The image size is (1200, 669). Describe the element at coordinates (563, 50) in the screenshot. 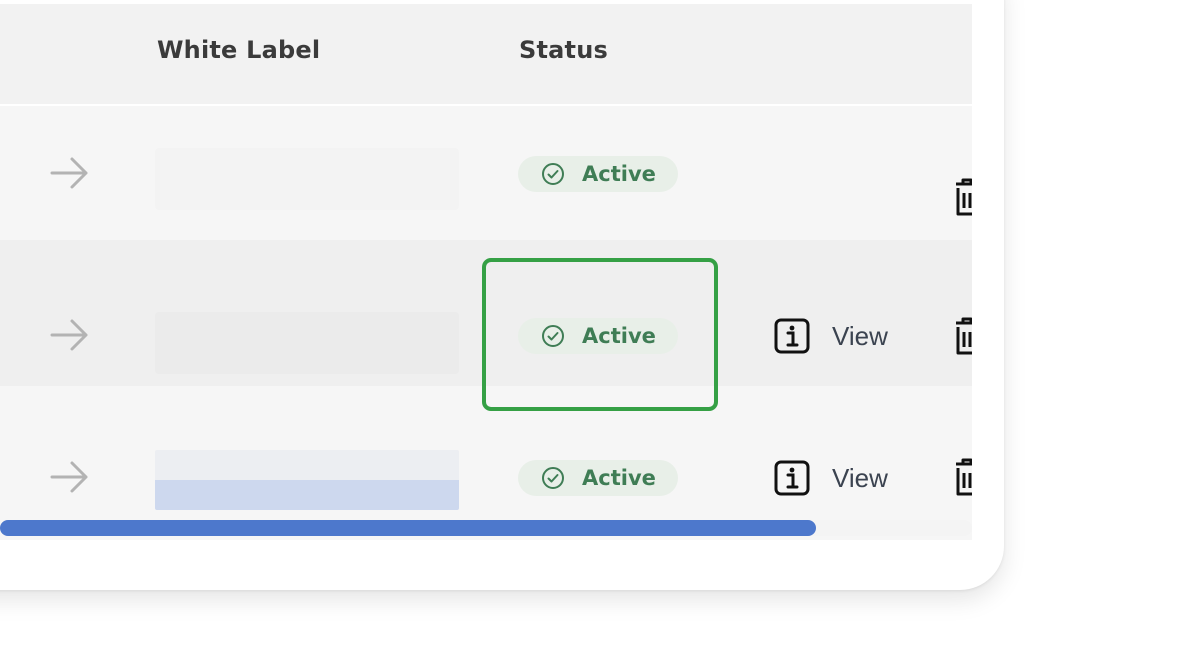

I see `column-header-status: Status` at that location.